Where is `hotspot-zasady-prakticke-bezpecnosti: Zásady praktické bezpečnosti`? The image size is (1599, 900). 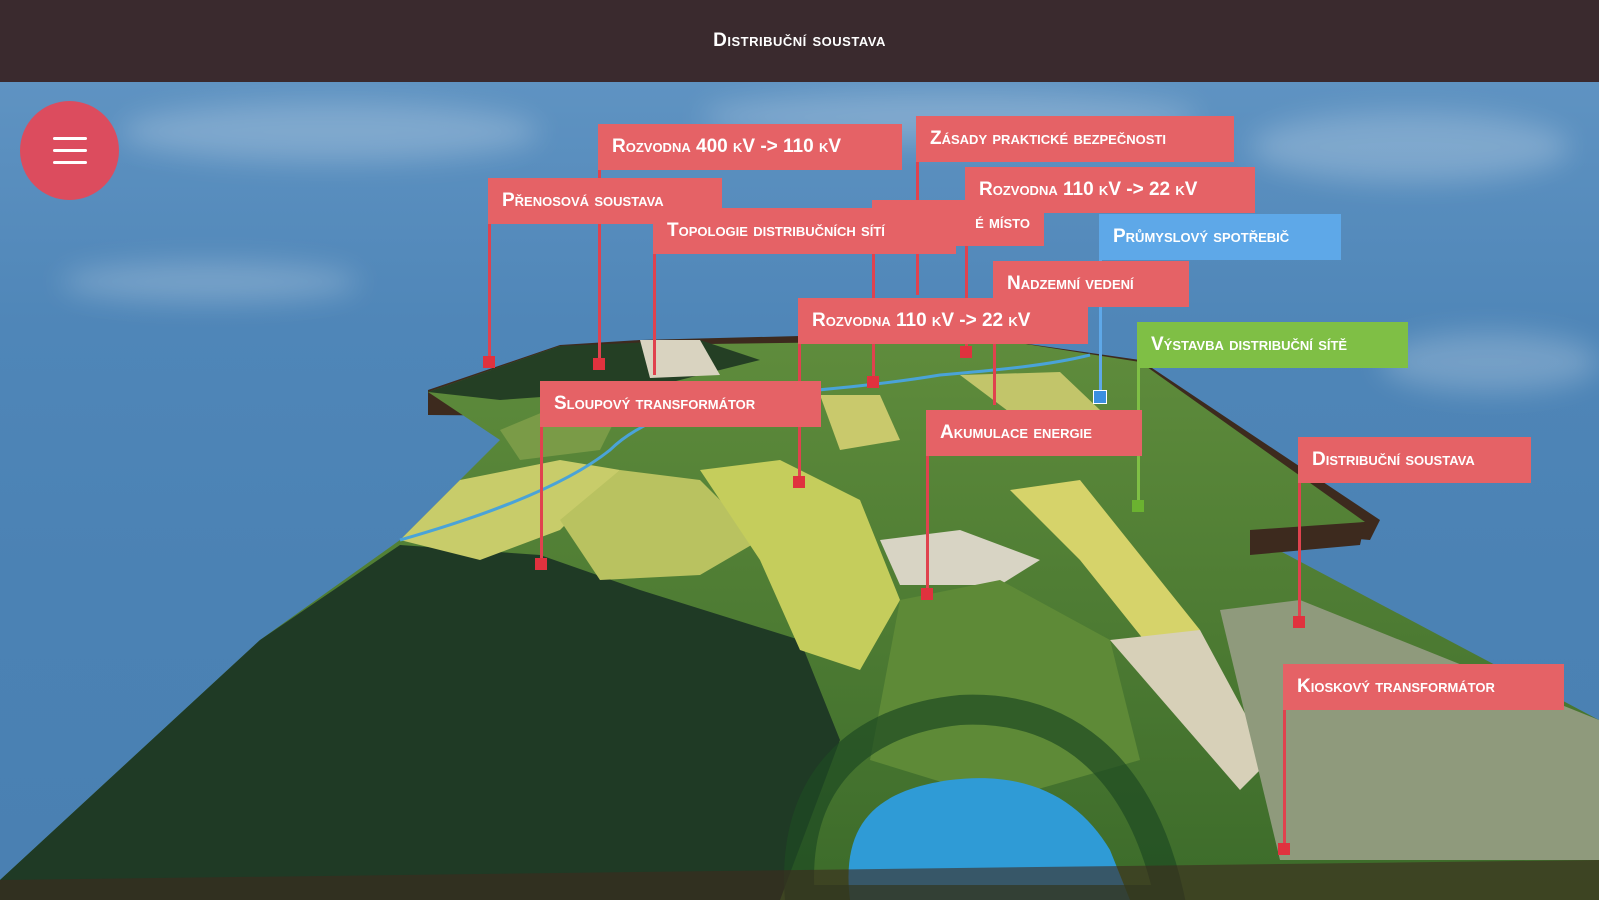 hotspot-zasady-prakticke-bezpecnosti: Zásady praktické bezpečnosti is located at coordinates (1075, 139).